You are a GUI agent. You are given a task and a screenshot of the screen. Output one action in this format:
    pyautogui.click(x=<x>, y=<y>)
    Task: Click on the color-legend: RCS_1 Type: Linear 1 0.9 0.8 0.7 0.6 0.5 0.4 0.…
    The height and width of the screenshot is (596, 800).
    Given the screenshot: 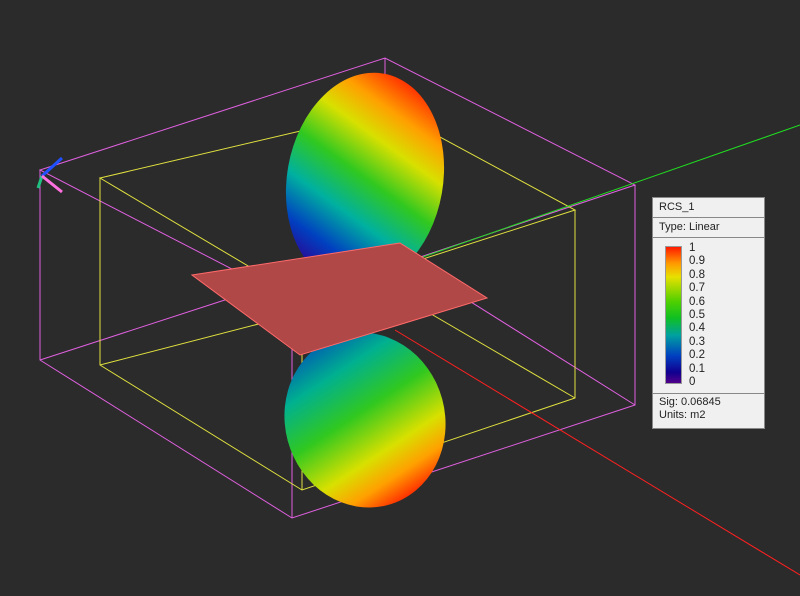 What is the action you would take?
    pyautogui.click(x=708, y=313)
    